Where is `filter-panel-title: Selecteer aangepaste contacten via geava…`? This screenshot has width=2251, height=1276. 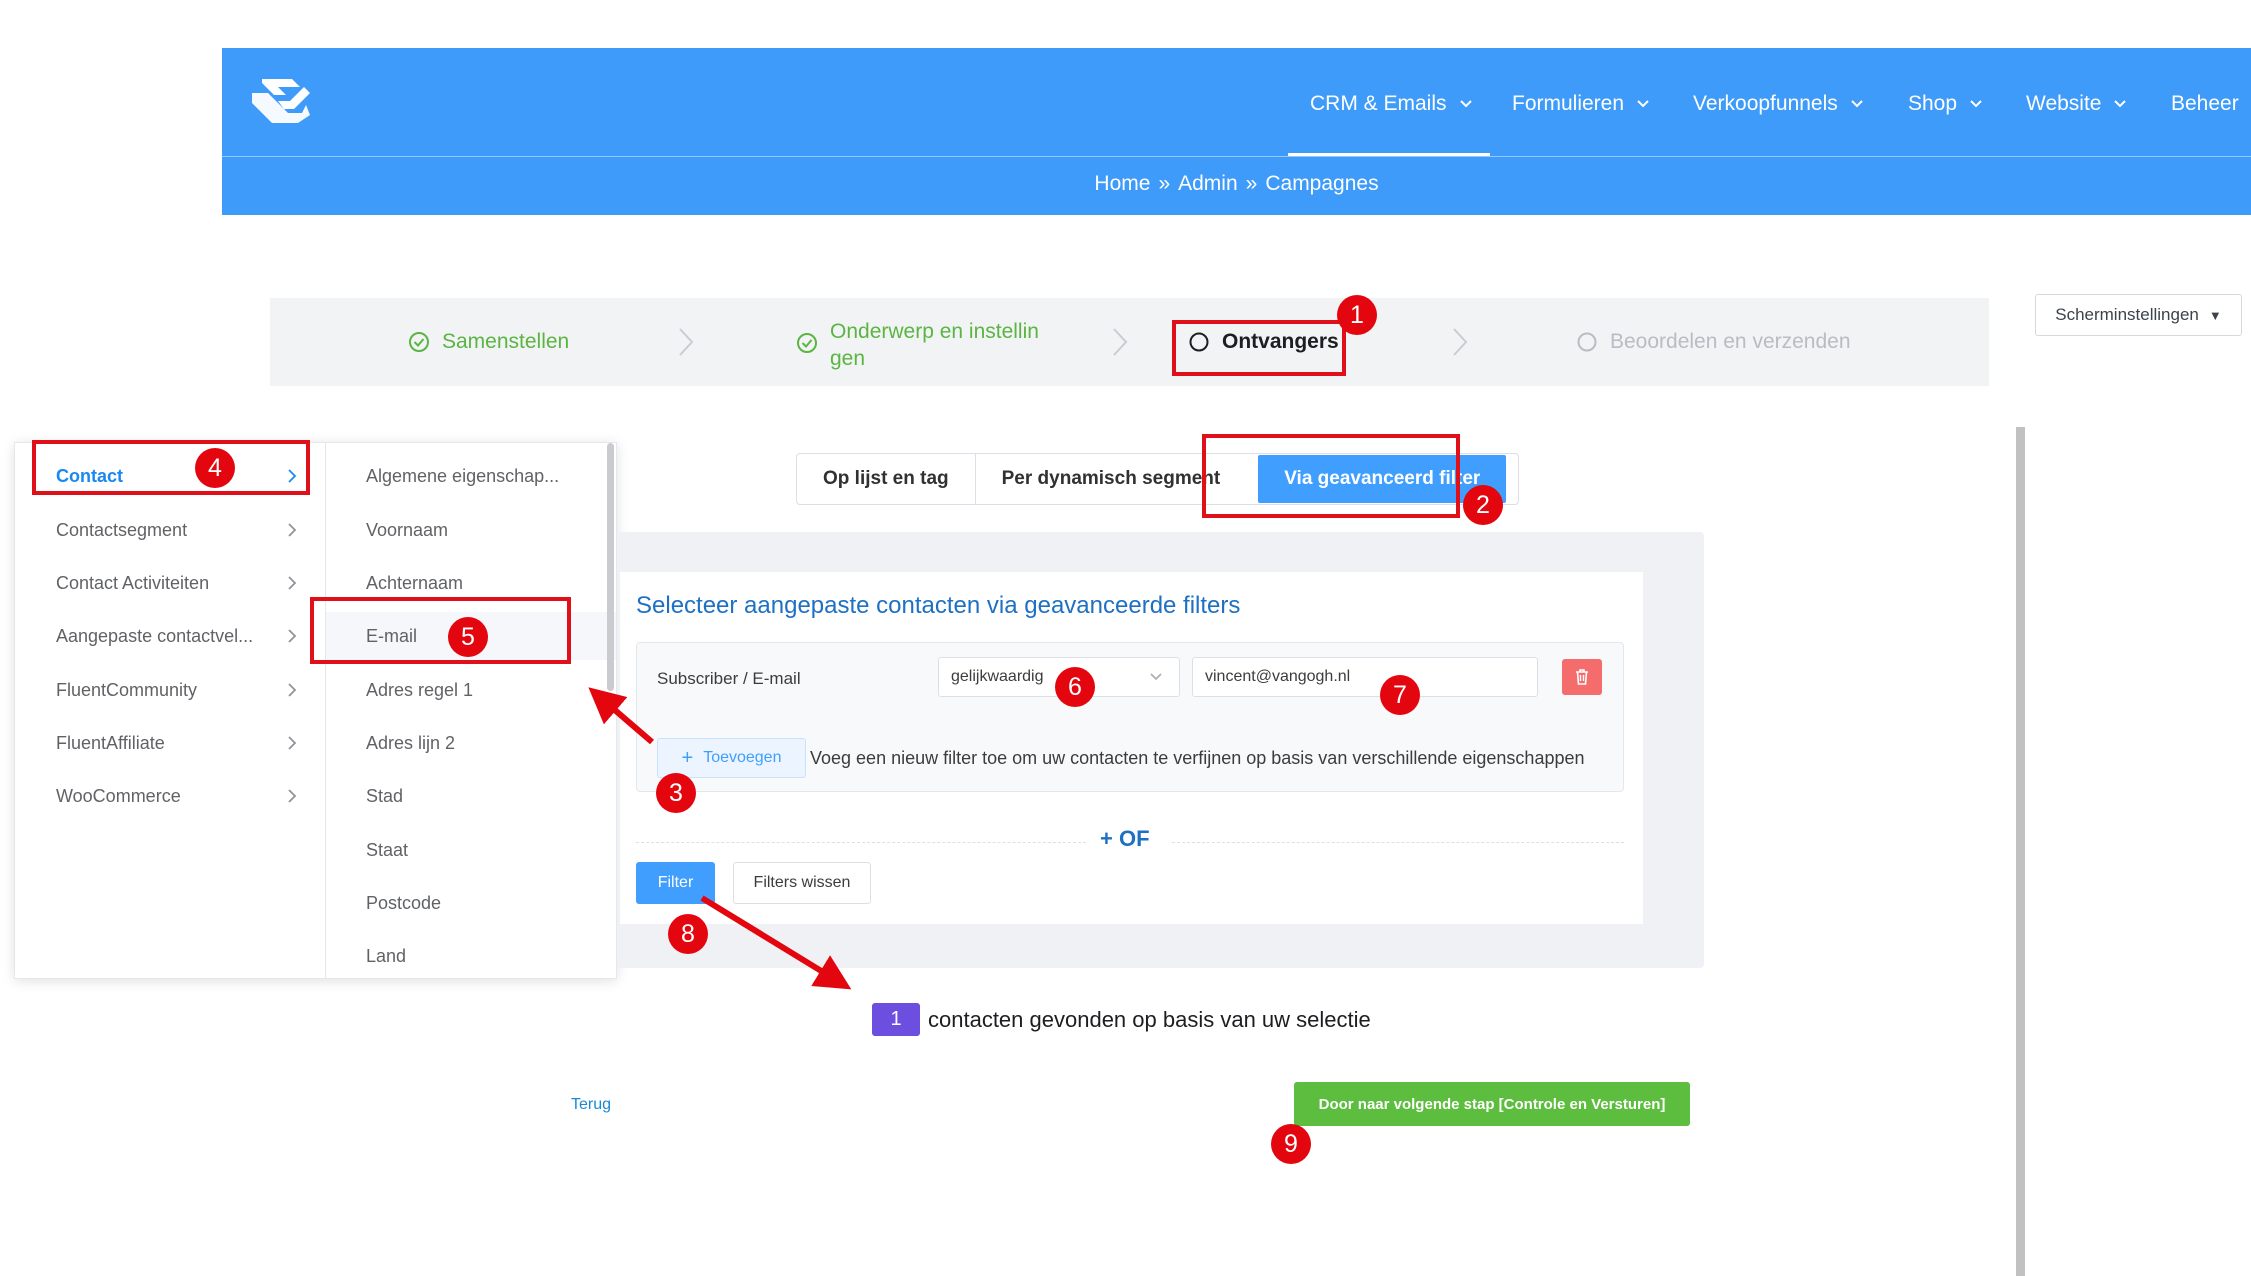 filter-panel-title: Selecteer aangepaste contacten via geava… is located at coordinates (938, 605).